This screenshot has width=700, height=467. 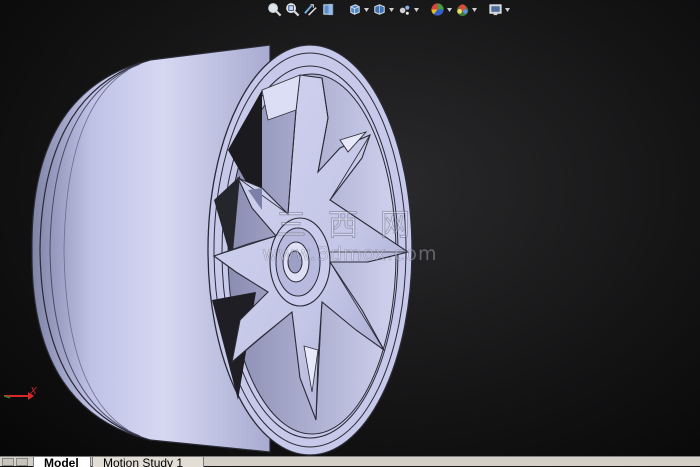 What do you see at coordinates (354, 226) in the screenshot?
I see `watermark-logo-cn: 三西网` at bounding box center [354, 226].